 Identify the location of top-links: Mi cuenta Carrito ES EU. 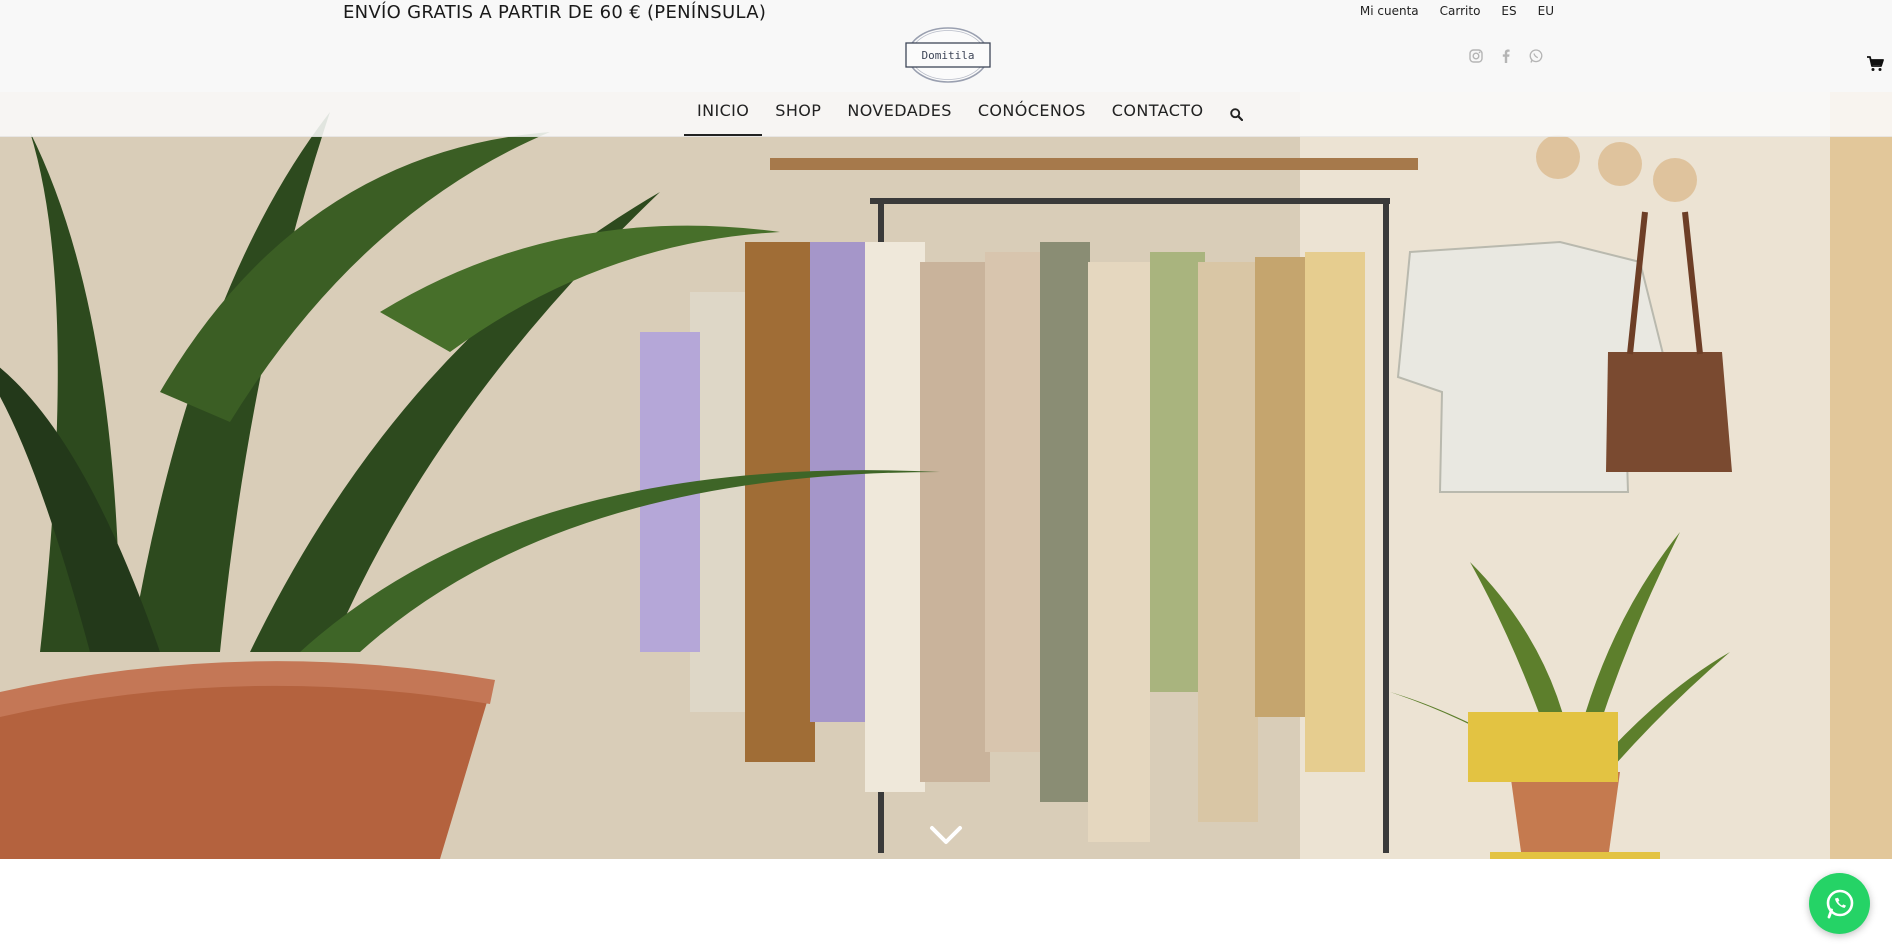
(1457, 11).